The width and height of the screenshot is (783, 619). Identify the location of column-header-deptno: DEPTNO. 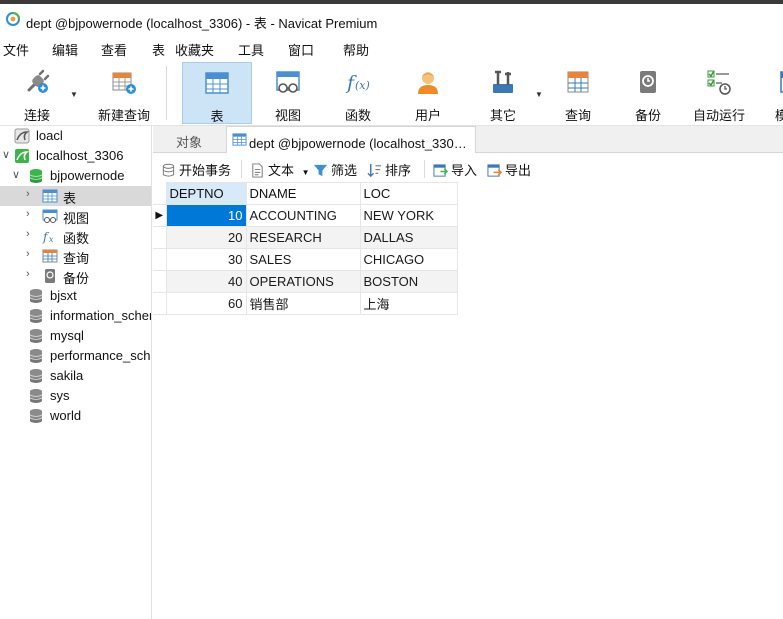
(206, 193).